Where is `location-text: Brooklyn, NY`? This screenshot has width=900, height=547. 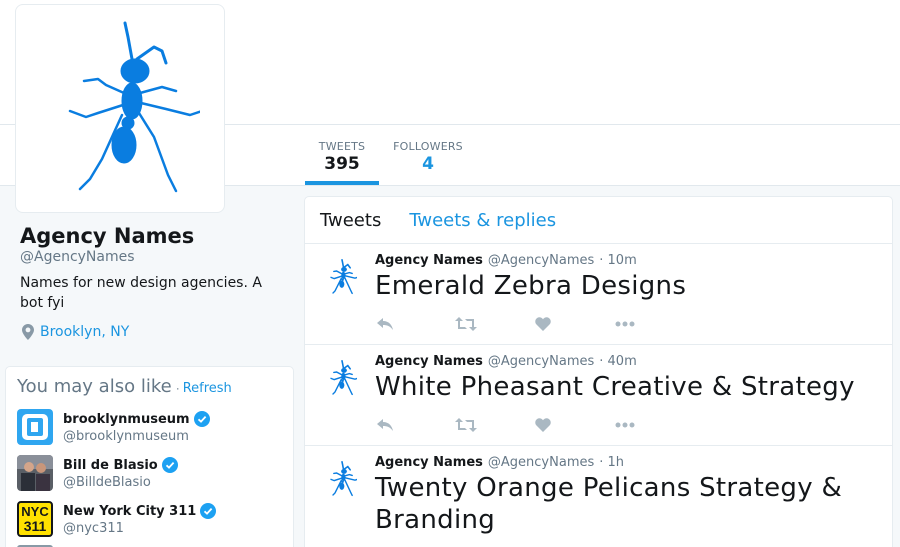 location-text: Brooklyn, NY is located at coordinates (85, 332).